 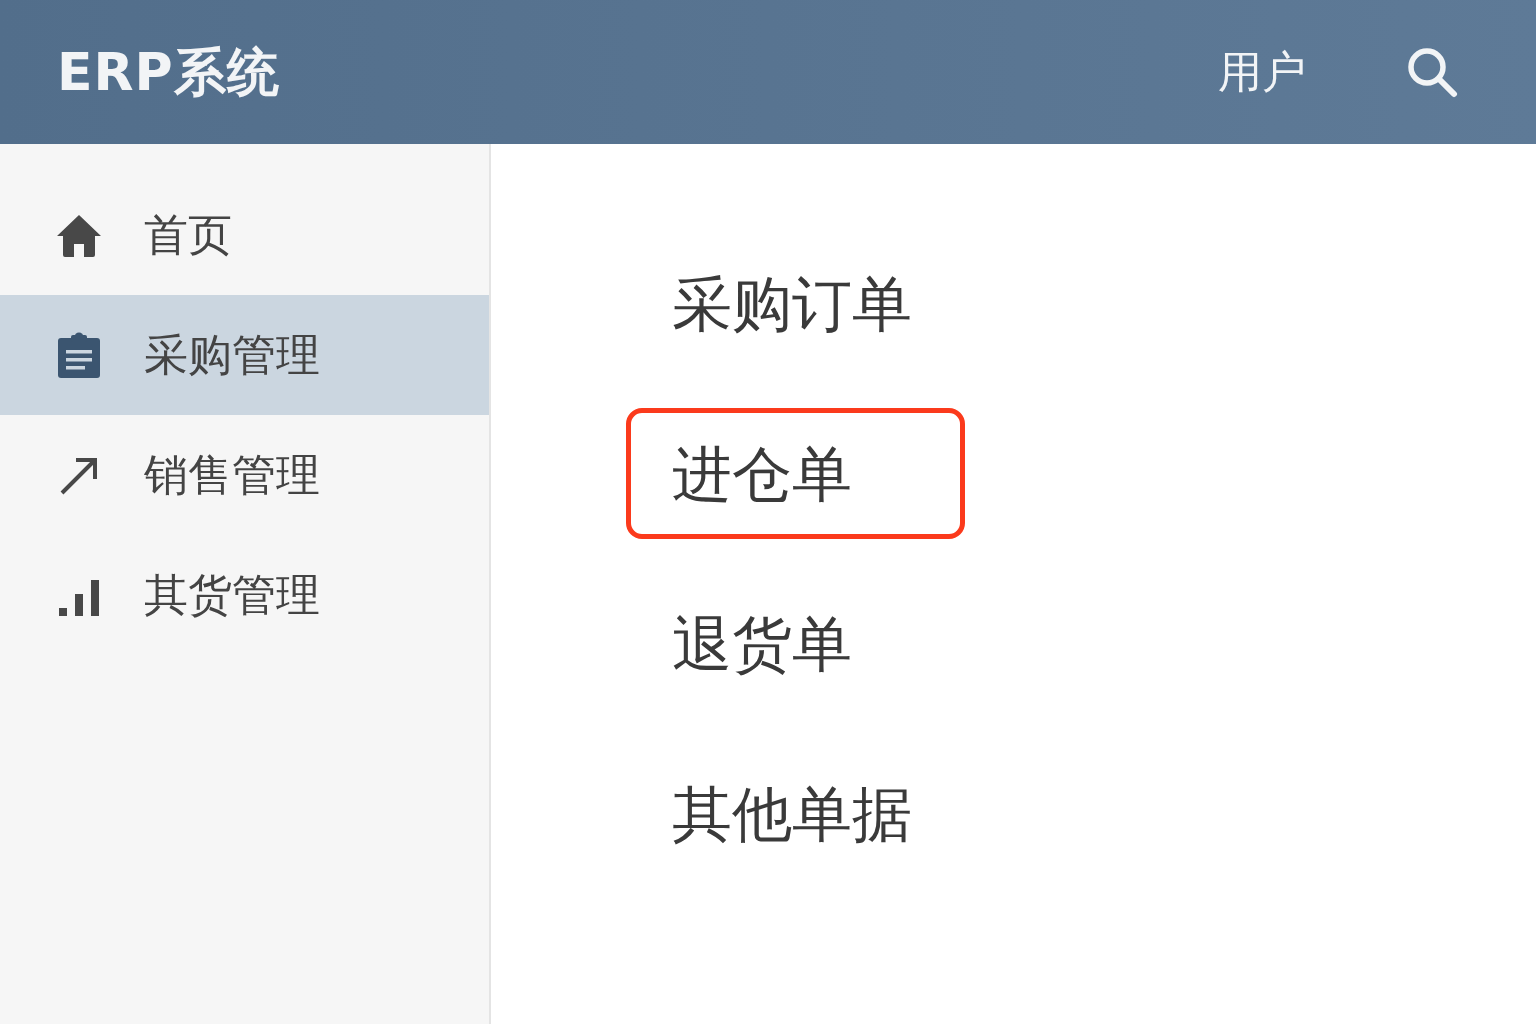 What do you see at coordinates (795, 473) in the screenshot?
I see `document-link: 进仓单` at bounding box center [795, 473].